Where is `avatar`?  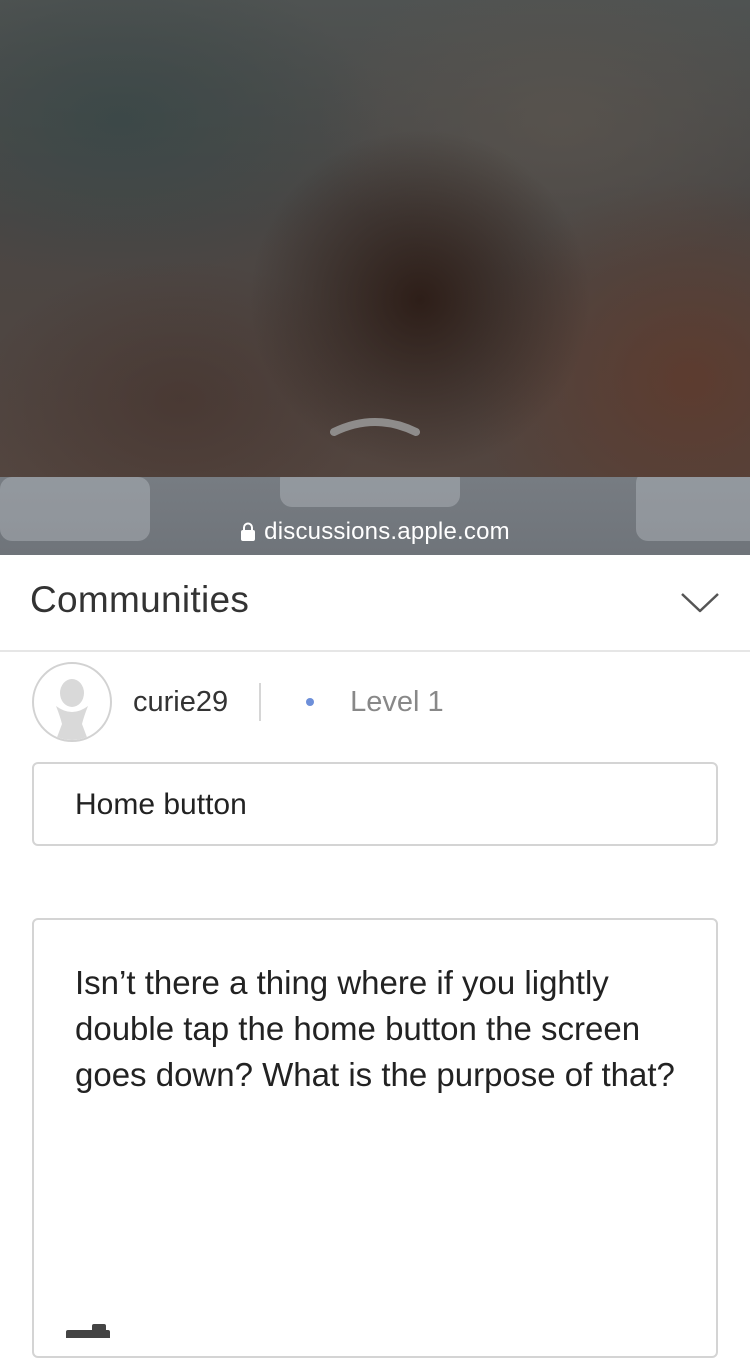
avatar is located at coordinates (72, 702).